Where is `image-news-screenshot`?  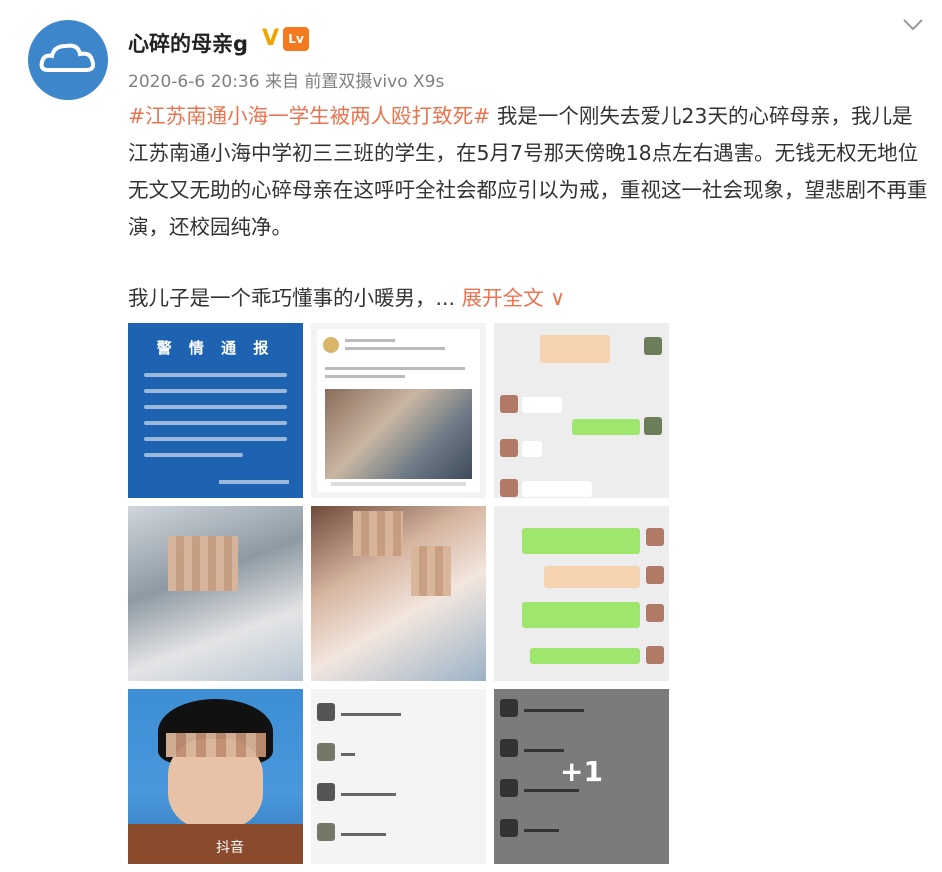
image-news-screenshot is located at coordinates (398, 410).